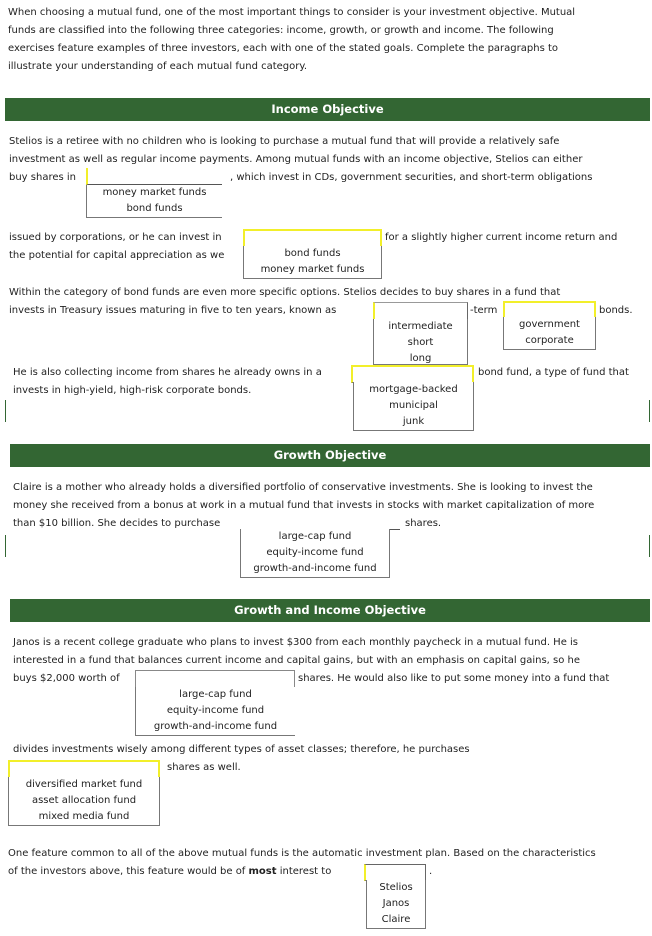 The image size is (652, 936). I want to click on bond-fund-options: mortgage-backed municipal junk, so click(413, 406).